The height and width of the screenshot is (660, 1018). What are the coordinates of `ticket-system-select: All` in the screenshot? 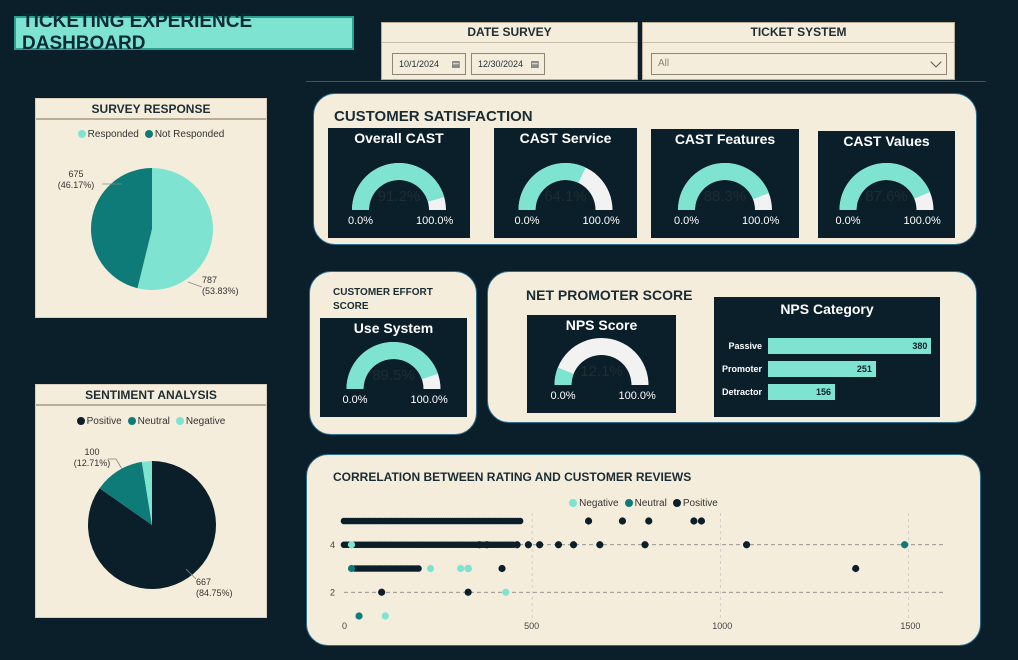 It's located at (799, 64).